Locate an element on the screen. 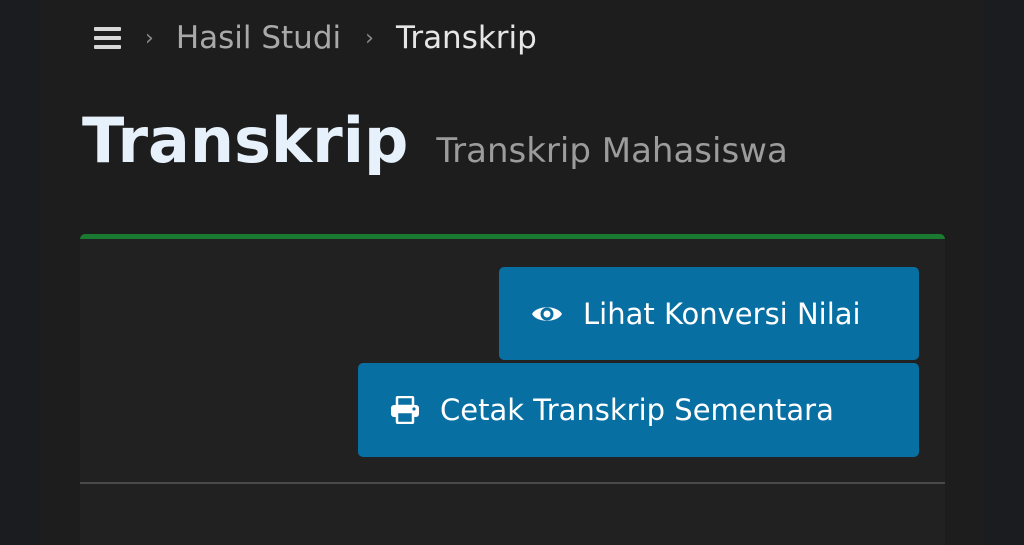 The height and width of the screenshot is (545, 1024). breadcrumb-item-hasil-studi: Hasil Studi is located at coordinates (258, 38).